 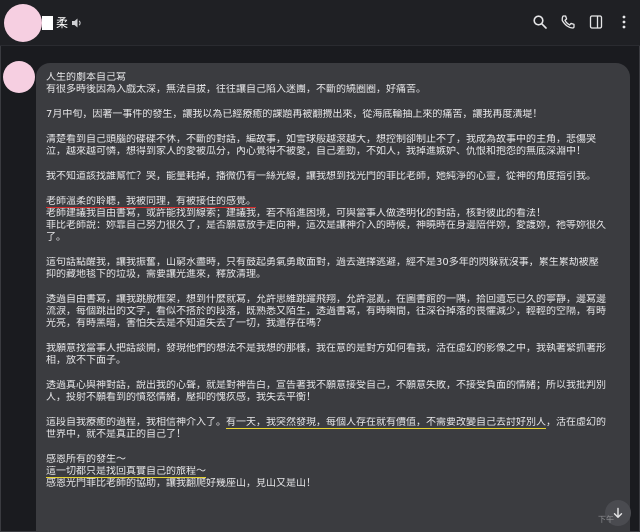 What do you see at coordinates (86, 459) in the screenshot?
I see `message-line: 感恩所有的發生～` at bounding box center [86, 459].